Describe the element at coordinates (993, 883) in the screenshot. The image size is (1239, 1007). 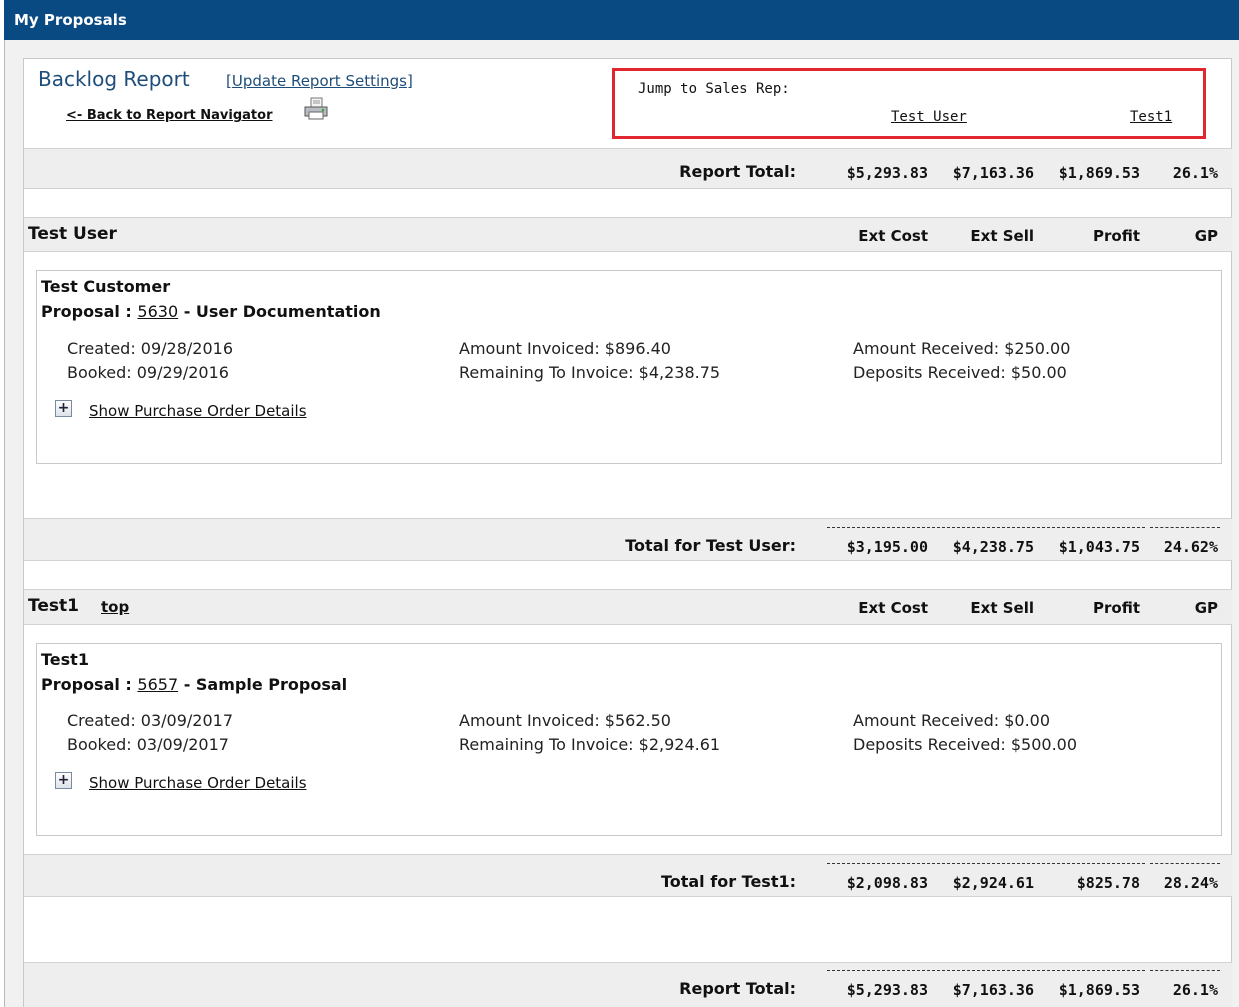
I see `rep-total-ext-sell: $2,924.61` at that location.